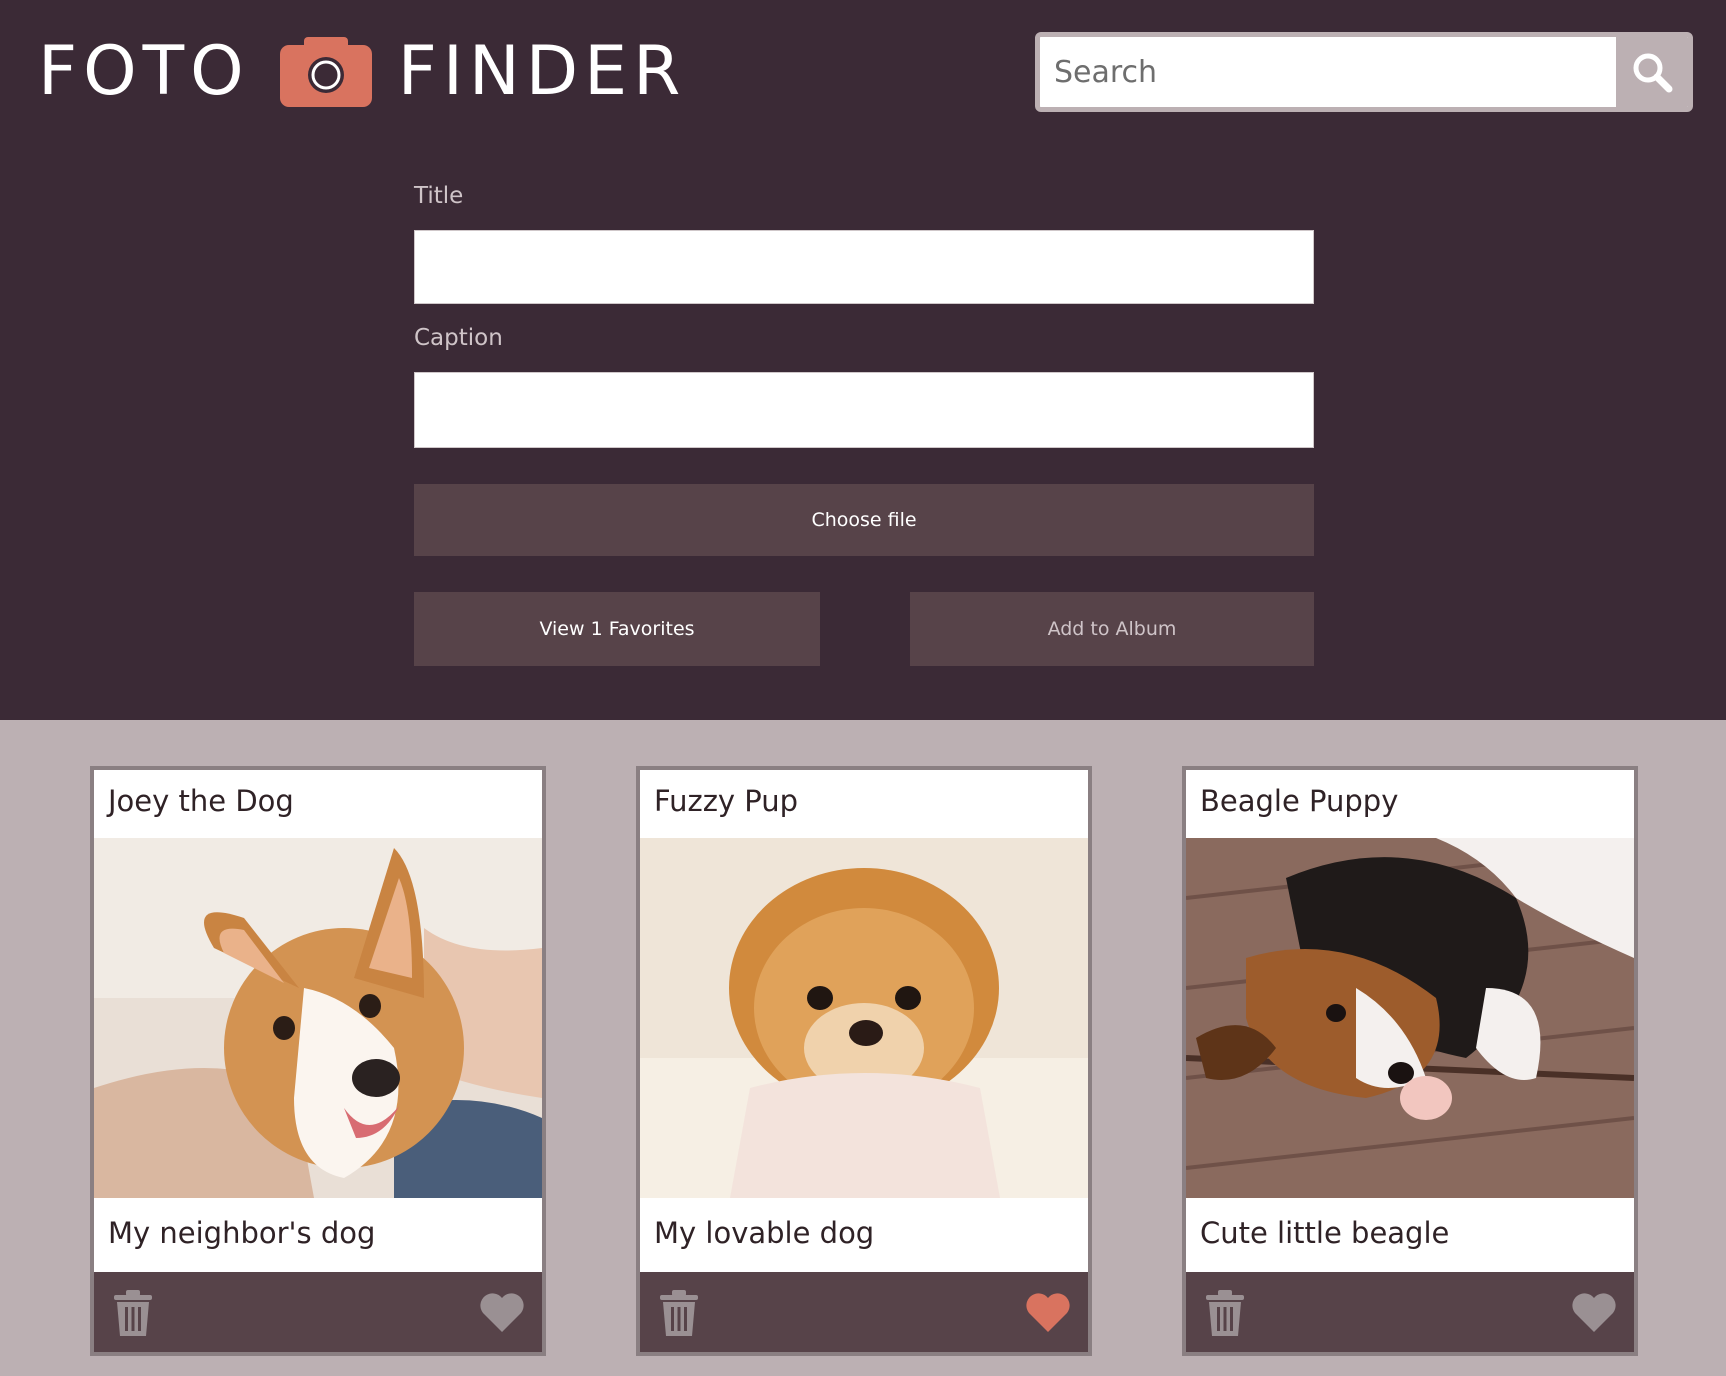 The height and width of the screenshot is (1376, 1726). What do you see at coordinates (144, 71) in the screenshot?
I see `logo-text-left: FOTO` at bounding box center [144, 71].